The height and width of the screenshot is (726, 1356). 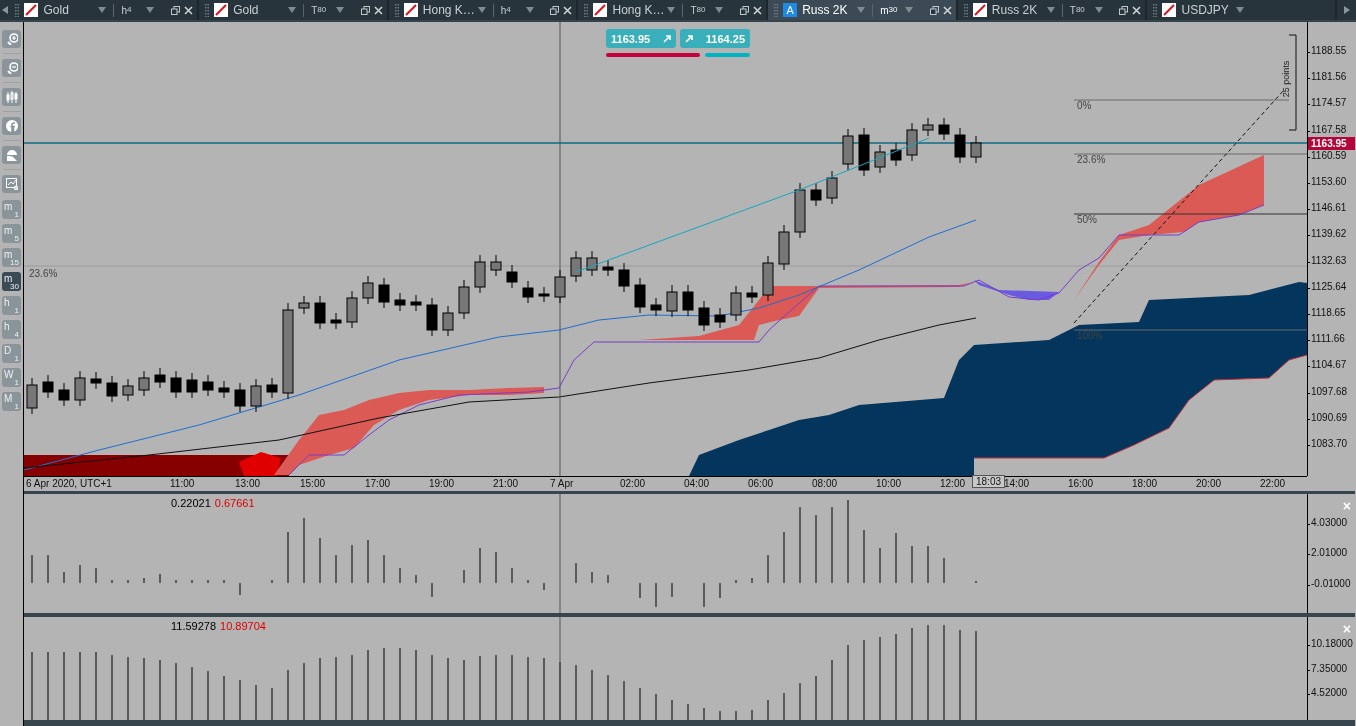 What do you see at coordinates (790, 10) in the screenshot?
I see `instrument-badge: A` at bounding box center [790, 10].